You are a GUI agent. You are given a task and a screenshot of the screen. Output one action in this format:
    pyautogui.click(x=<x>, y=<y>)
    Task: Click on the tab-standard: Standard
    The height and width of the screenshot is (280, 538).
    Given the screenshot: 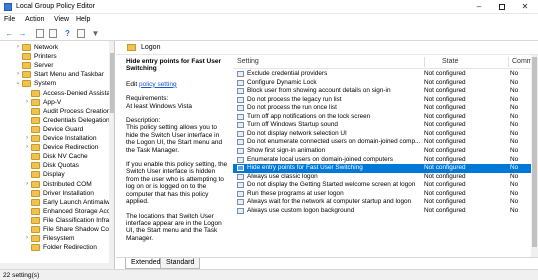 What is the action you would take?
    pyautogui.click(x=180, y=263)
    